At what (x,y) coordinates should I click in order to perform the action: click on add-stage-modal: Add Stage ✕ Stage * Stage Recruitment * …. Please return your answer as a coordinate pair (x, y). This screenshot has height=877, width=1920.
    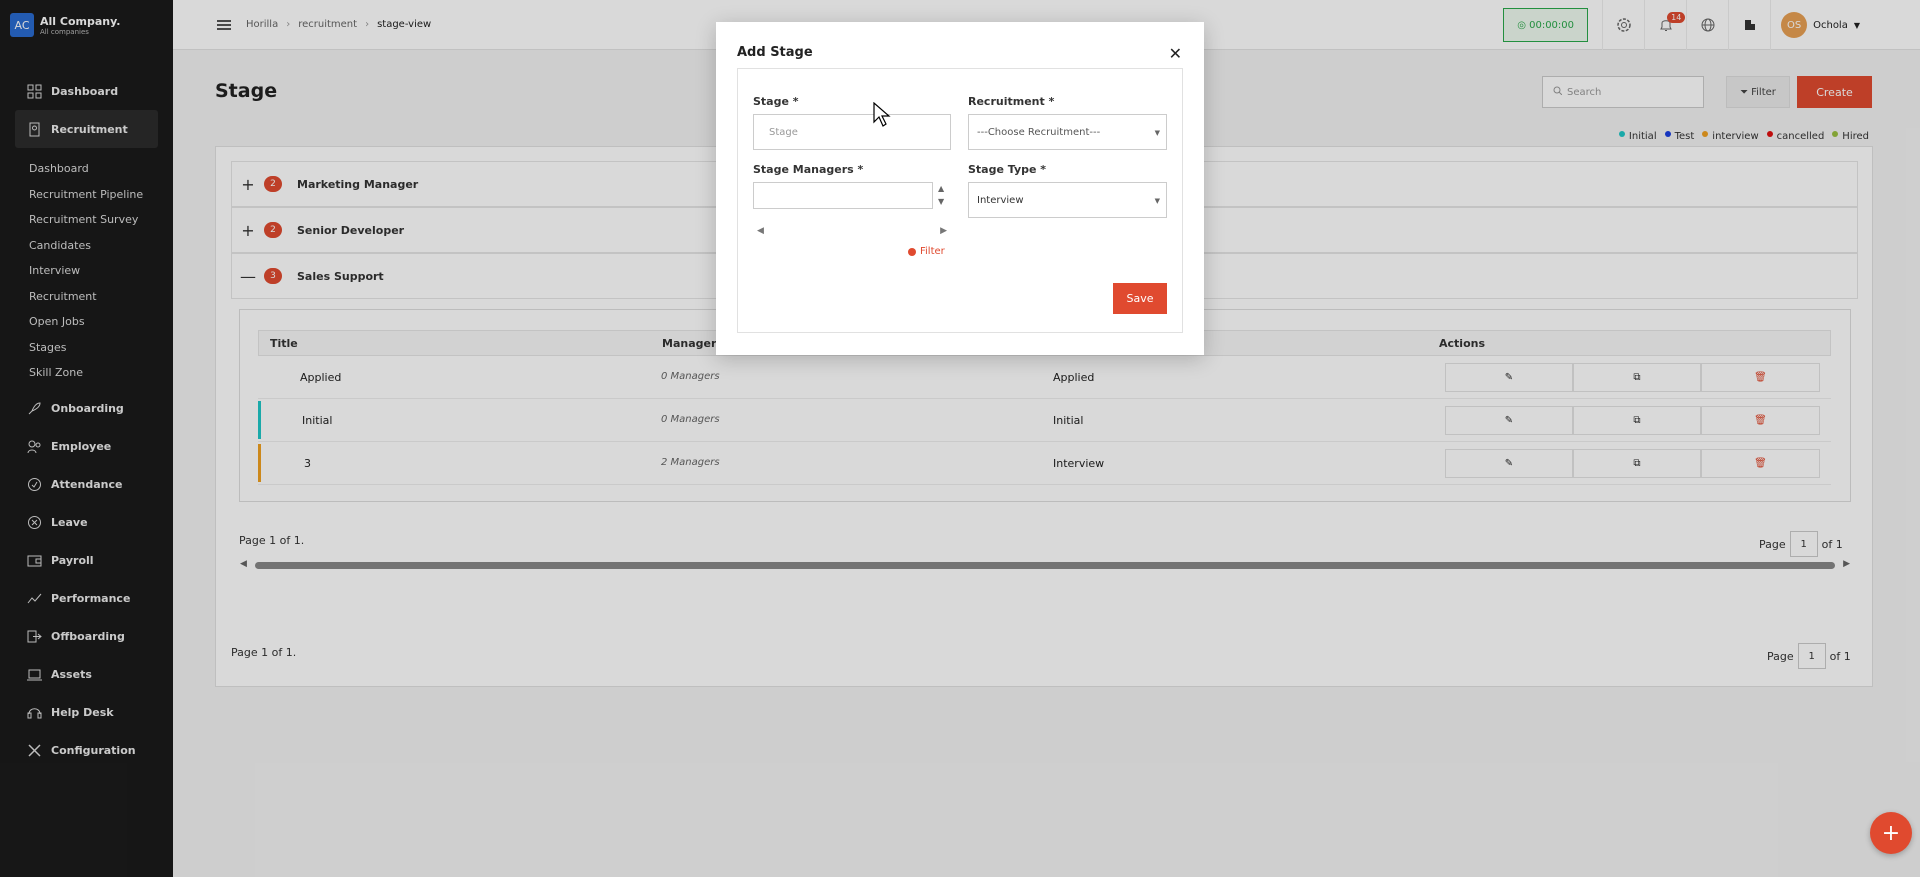
    Looking at the image, I should click on (960, 188).